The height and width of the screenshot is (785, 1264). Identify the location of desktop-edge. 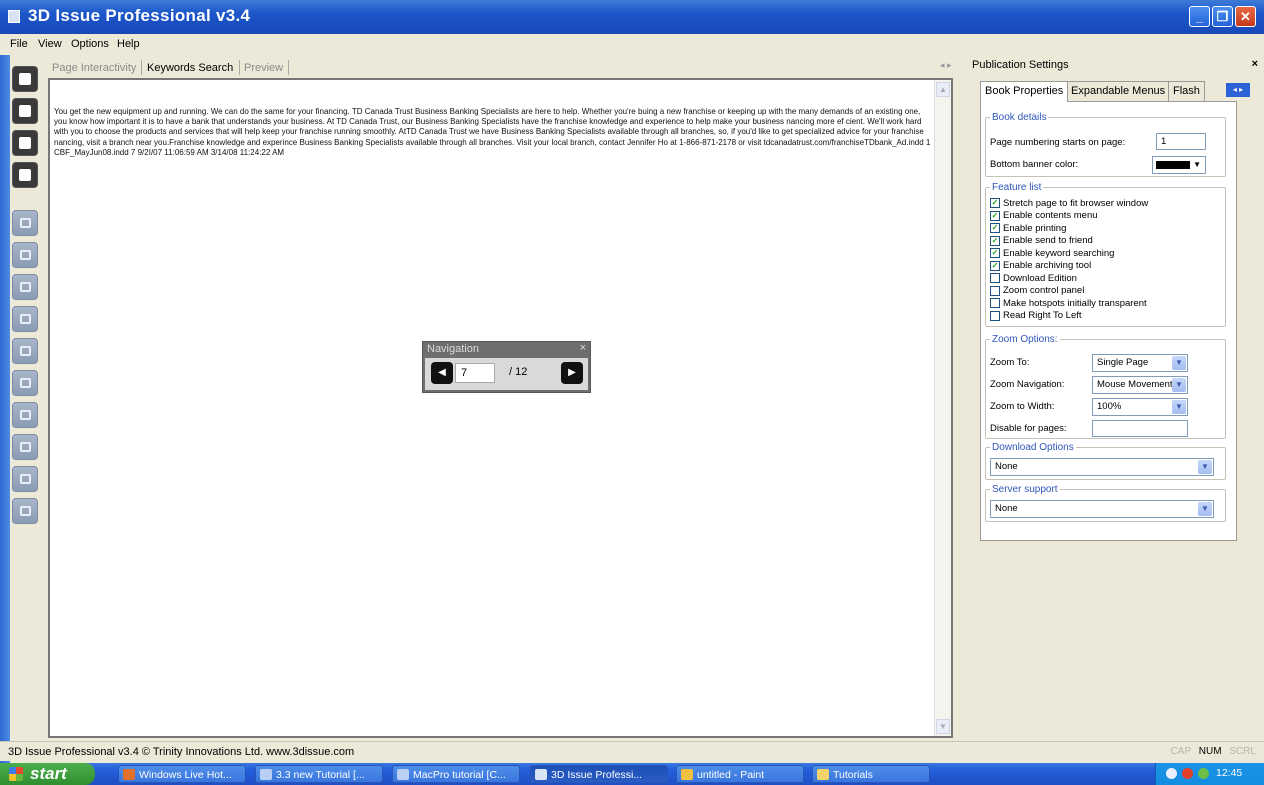
(5, 410).